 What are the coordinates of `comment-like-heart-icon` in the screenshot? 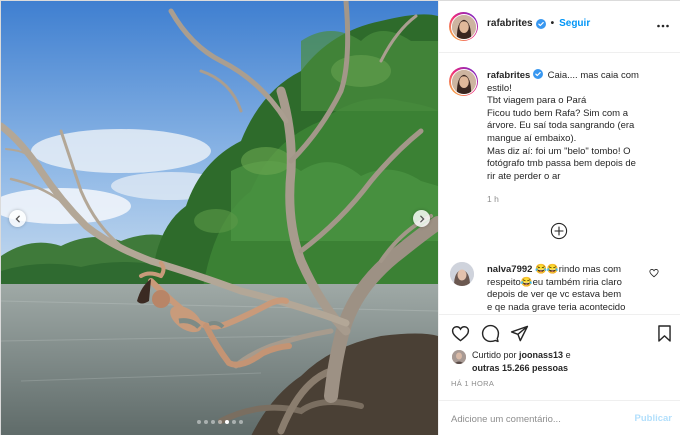 It's located at (654, 273).